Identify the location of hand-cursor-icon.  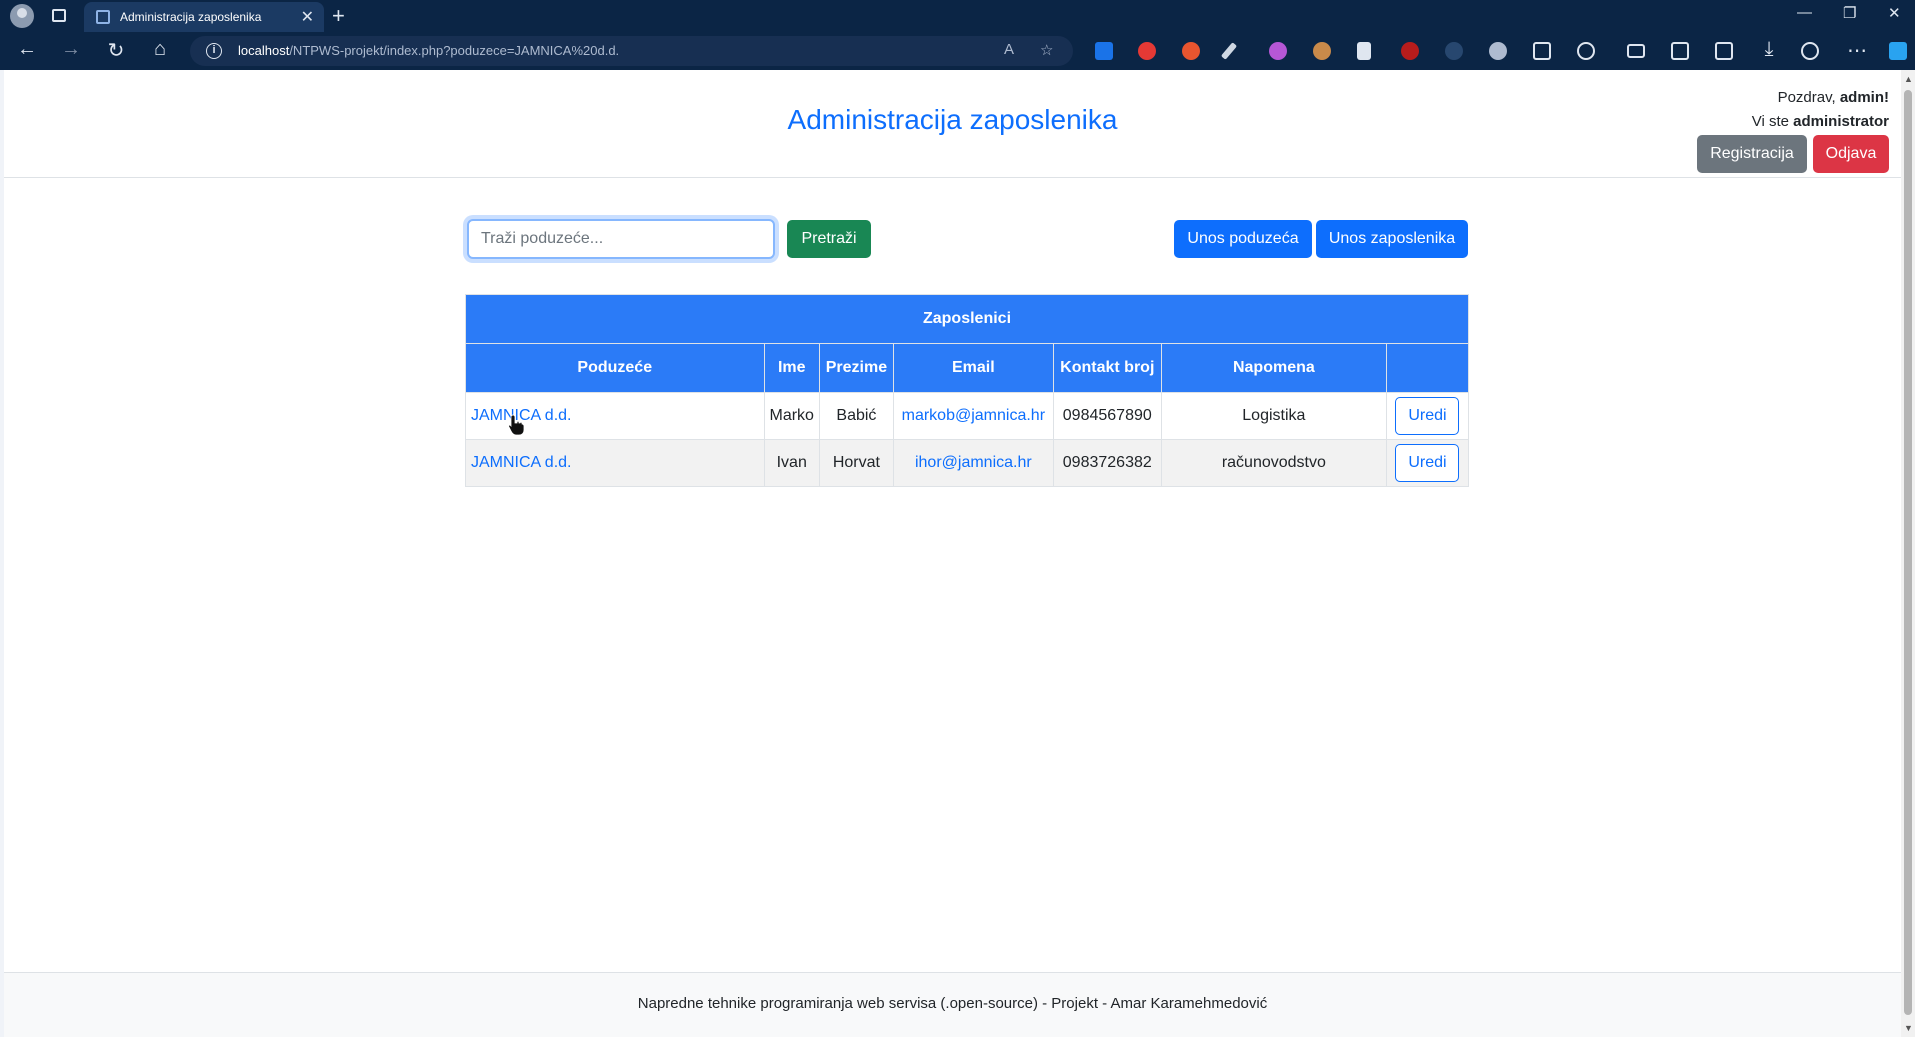
(516, 425).